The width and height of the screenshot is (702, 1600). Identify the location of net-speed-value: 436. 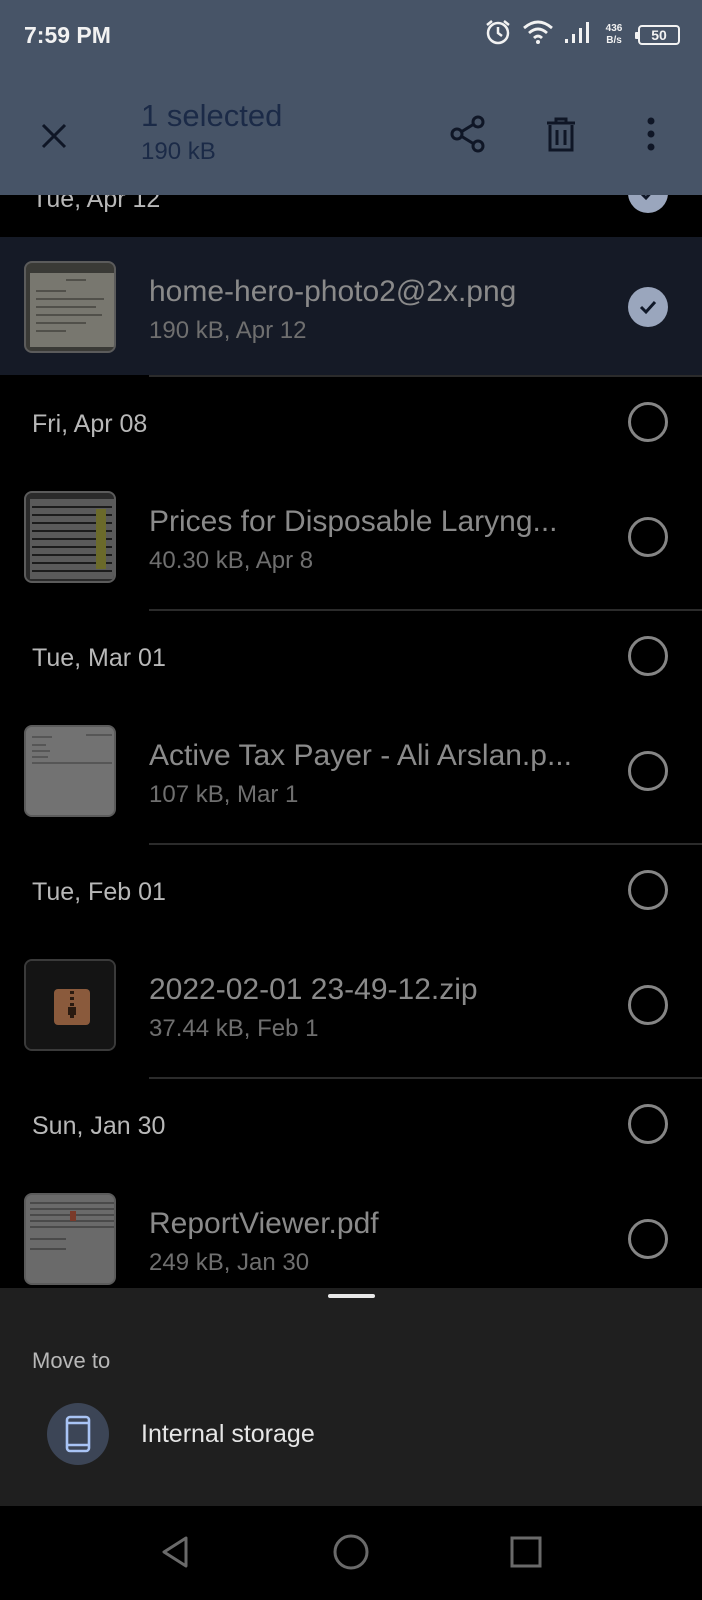
(614, 28).